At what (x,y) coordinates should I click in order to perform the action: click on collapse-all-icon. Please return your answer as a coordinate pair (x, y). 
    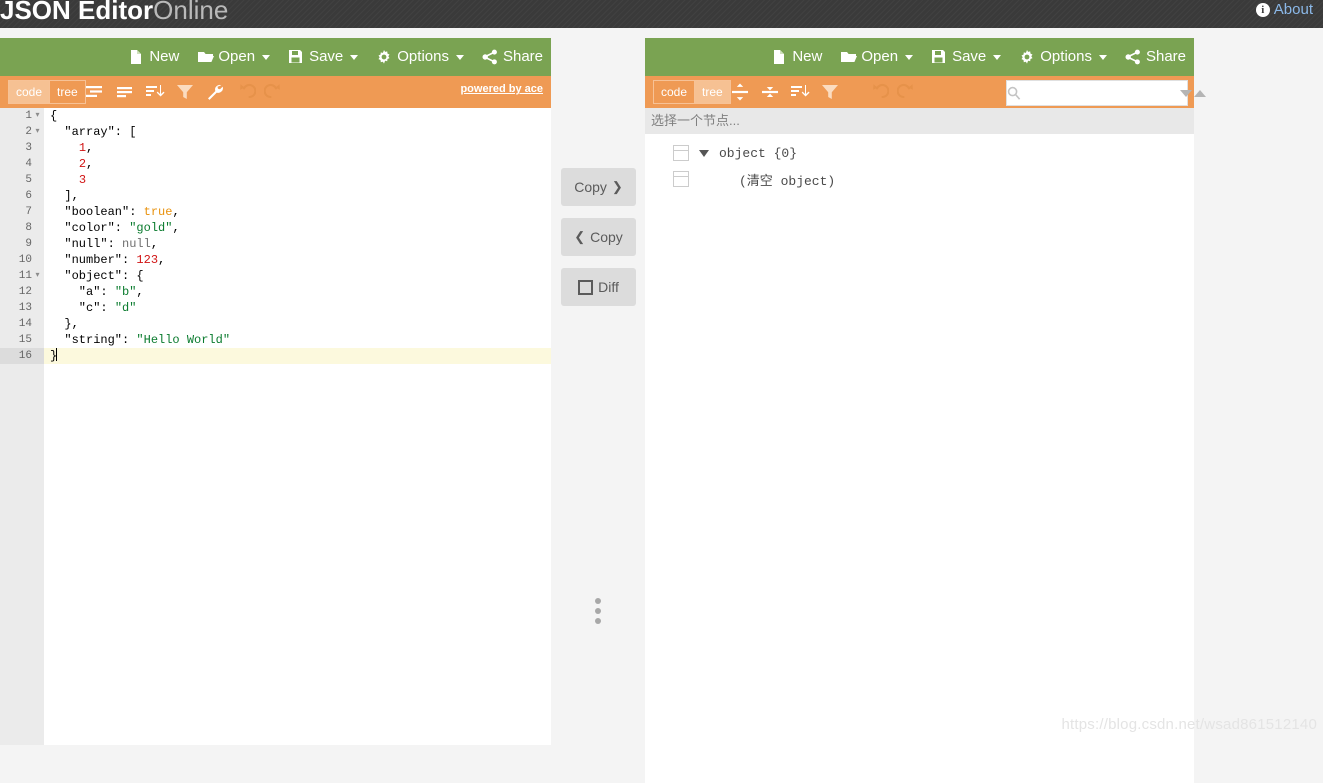
    Looking at the image, I should click on (770, 92).